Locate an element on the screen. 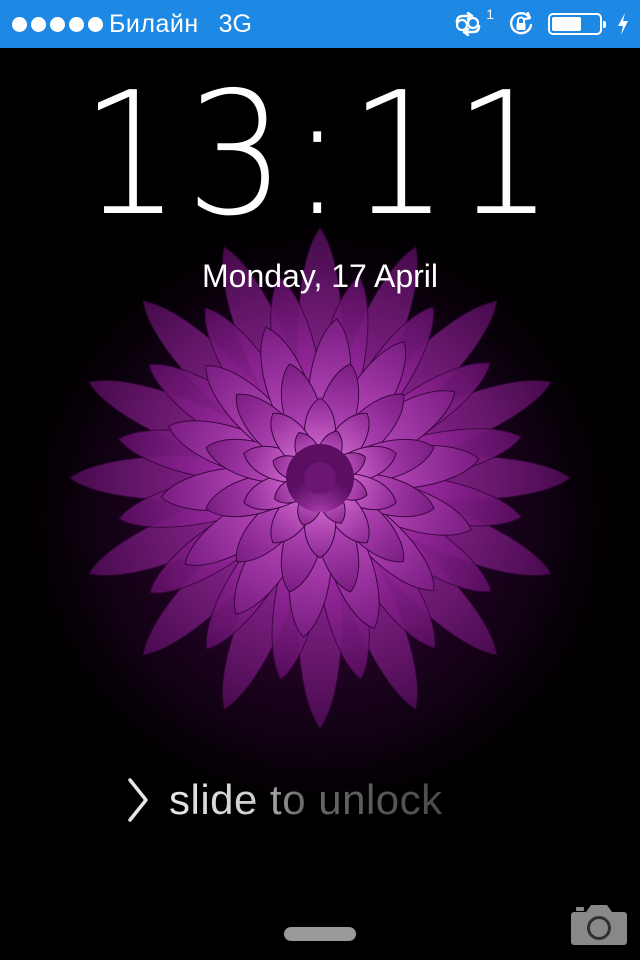 The width and height of the screenshot is (640, 960). slide-to-unlock-label: slide to unlock is located at coordinates (306, 799).